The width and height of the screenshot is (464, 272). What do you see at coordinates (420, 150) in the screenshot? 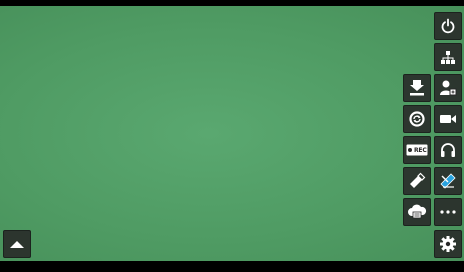
I see `record-label: REC` at bounding box center [420, 150].